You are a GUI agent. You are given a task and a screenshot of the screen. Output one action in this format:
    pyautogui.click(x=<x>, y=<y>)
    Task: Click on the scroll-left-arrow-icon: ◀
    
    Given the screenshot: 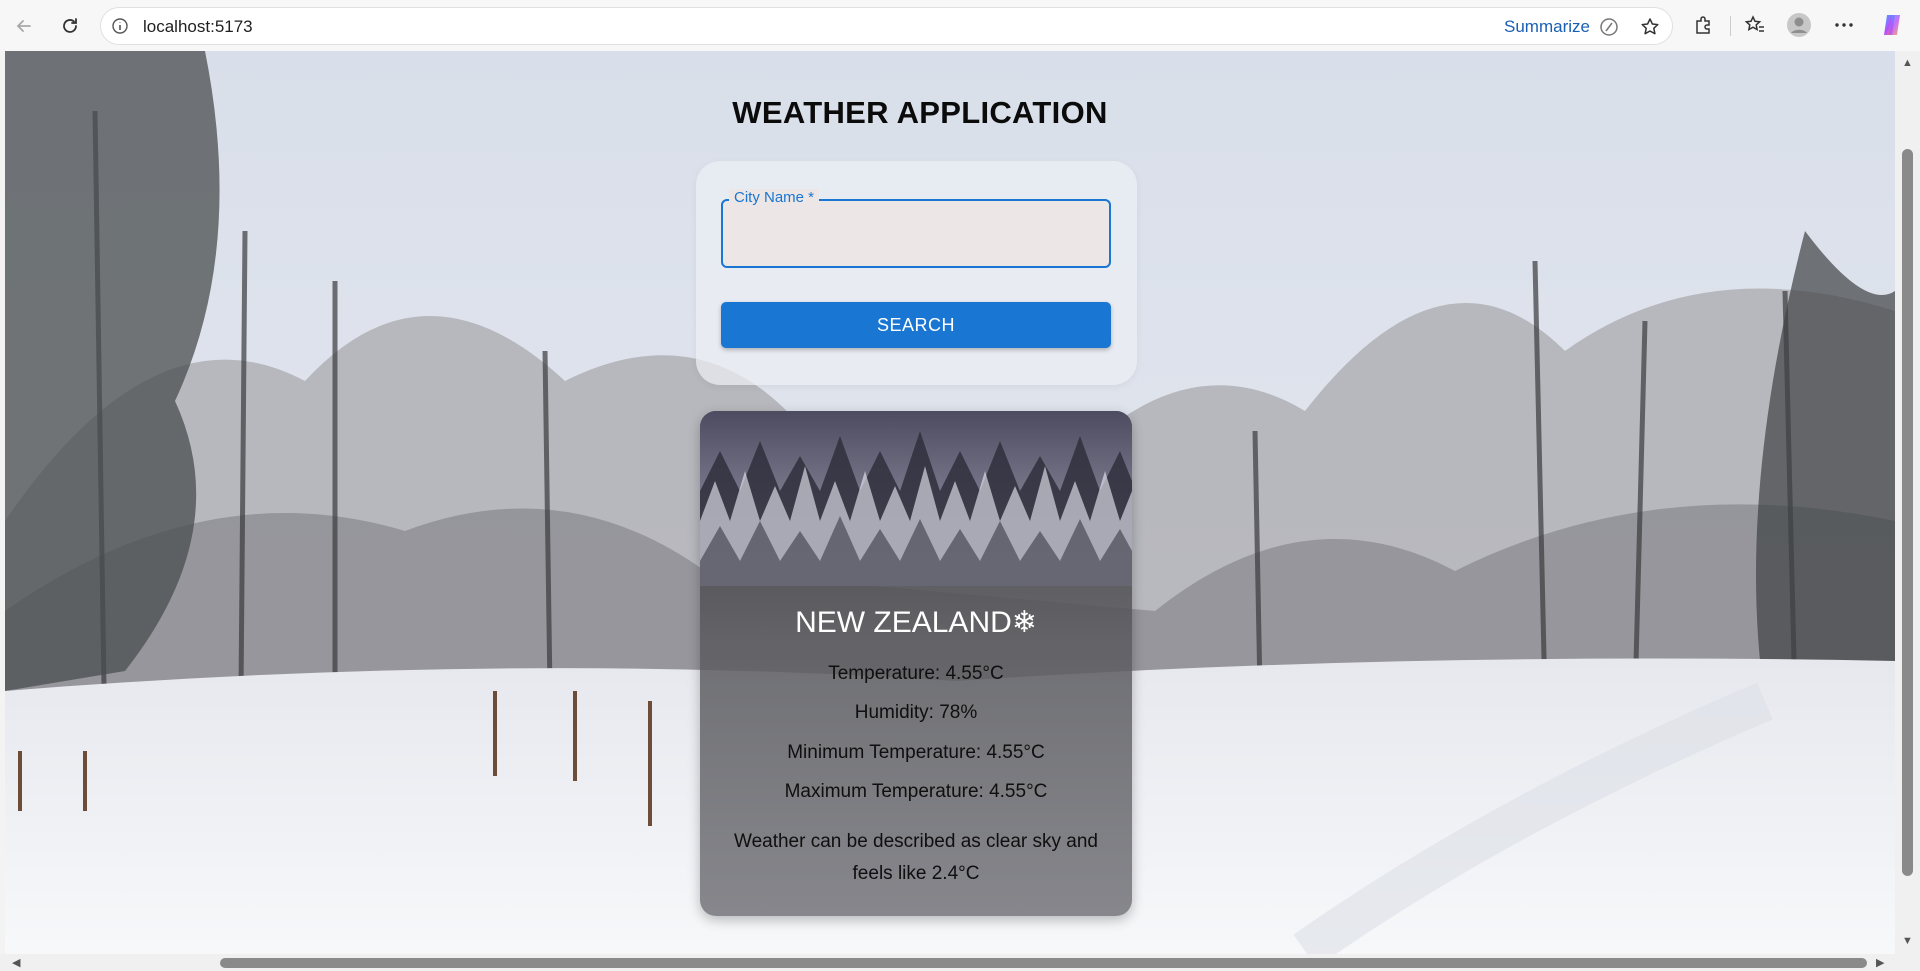 What is the action you would take?
    pyautogui.click(x=16, y=962)
    